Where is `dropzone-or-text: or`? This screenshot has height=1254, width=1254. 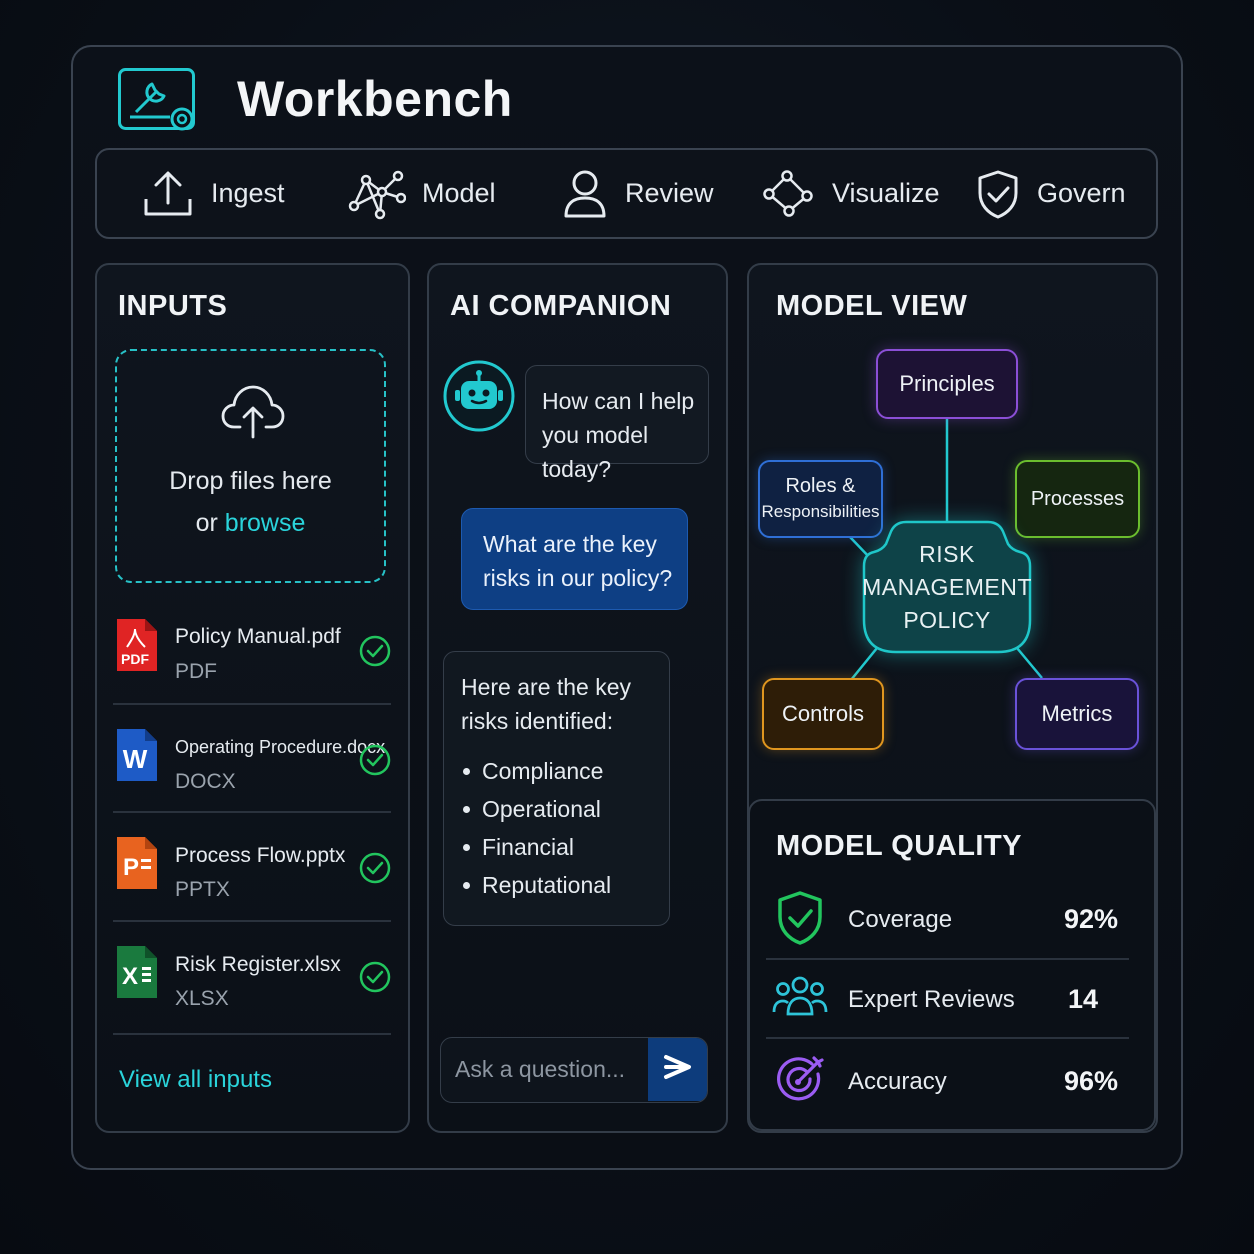 dropzone-or-text: or is located at coordinates (206, 523).